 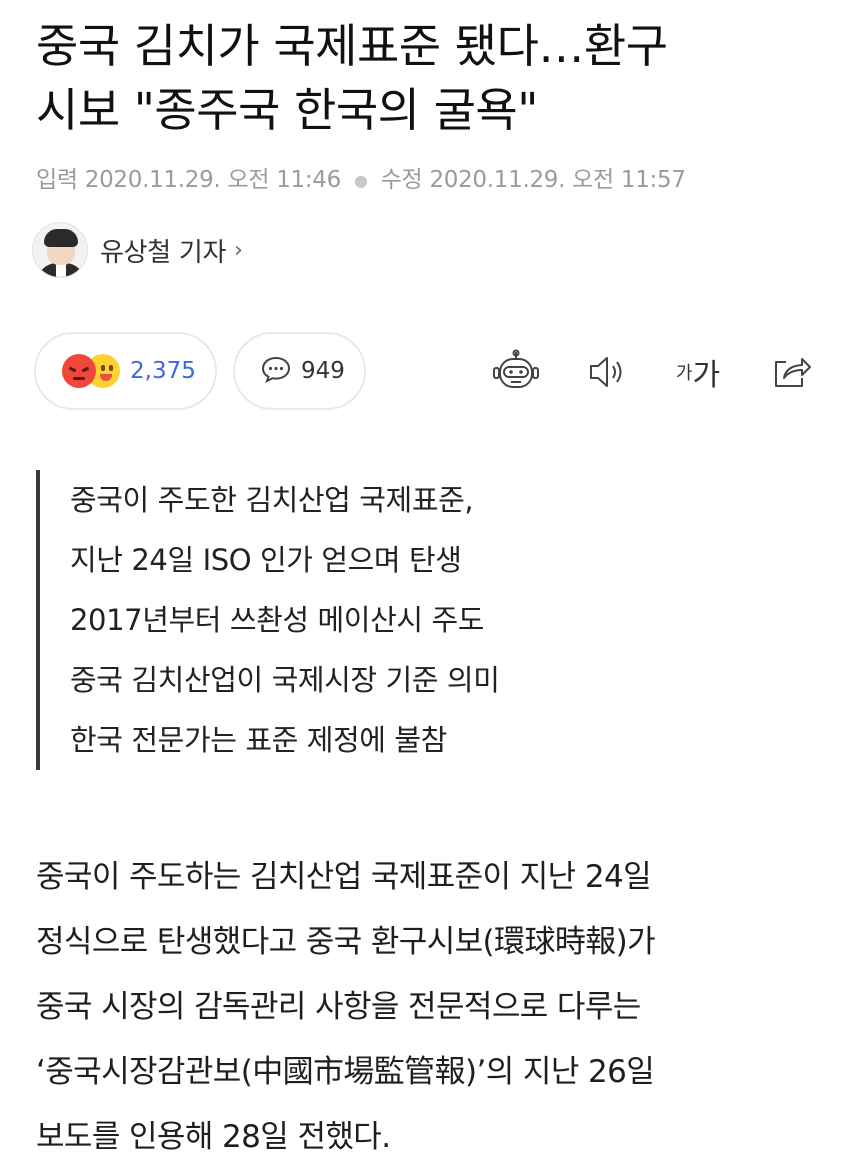 What do you see at coordinates (163, 371) in the screenshot?
I see `reaction-count: 2,375` at bounding box center [163, 371].